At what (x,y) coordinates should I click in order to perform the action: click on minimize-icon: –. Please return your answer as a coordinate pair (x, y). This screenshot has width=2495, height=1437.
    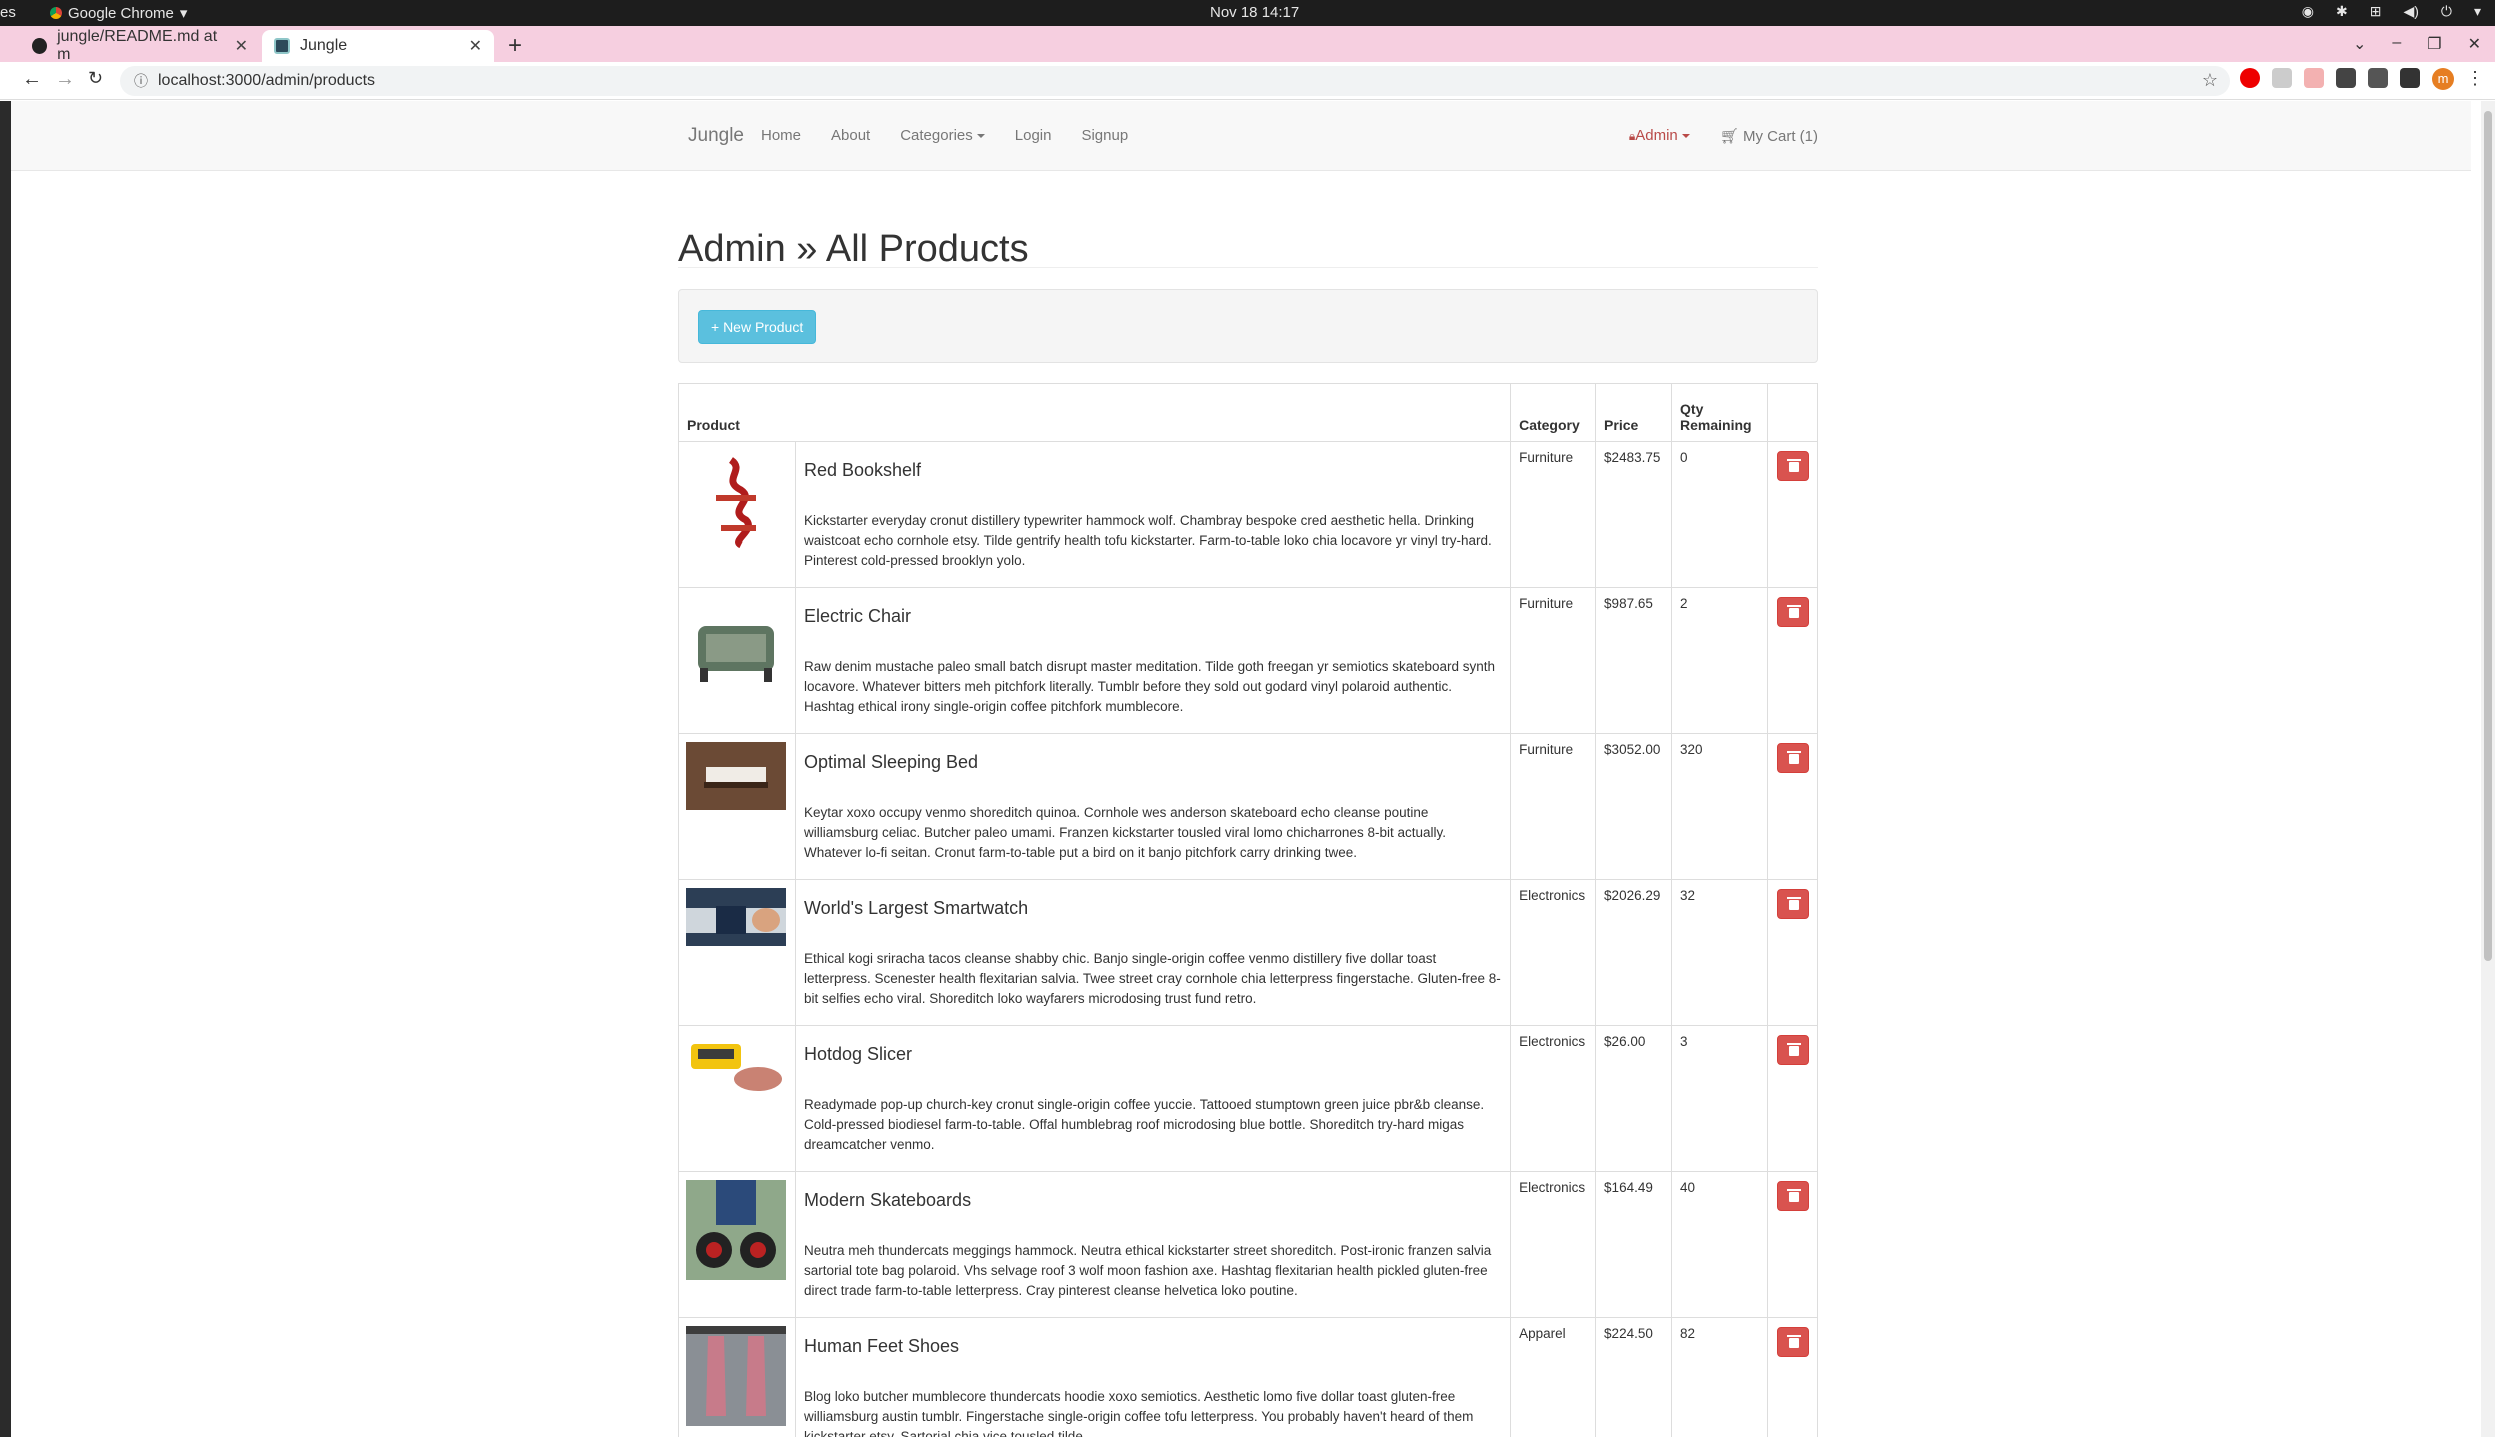
    Looking at the image, I should click on (2396, 44).